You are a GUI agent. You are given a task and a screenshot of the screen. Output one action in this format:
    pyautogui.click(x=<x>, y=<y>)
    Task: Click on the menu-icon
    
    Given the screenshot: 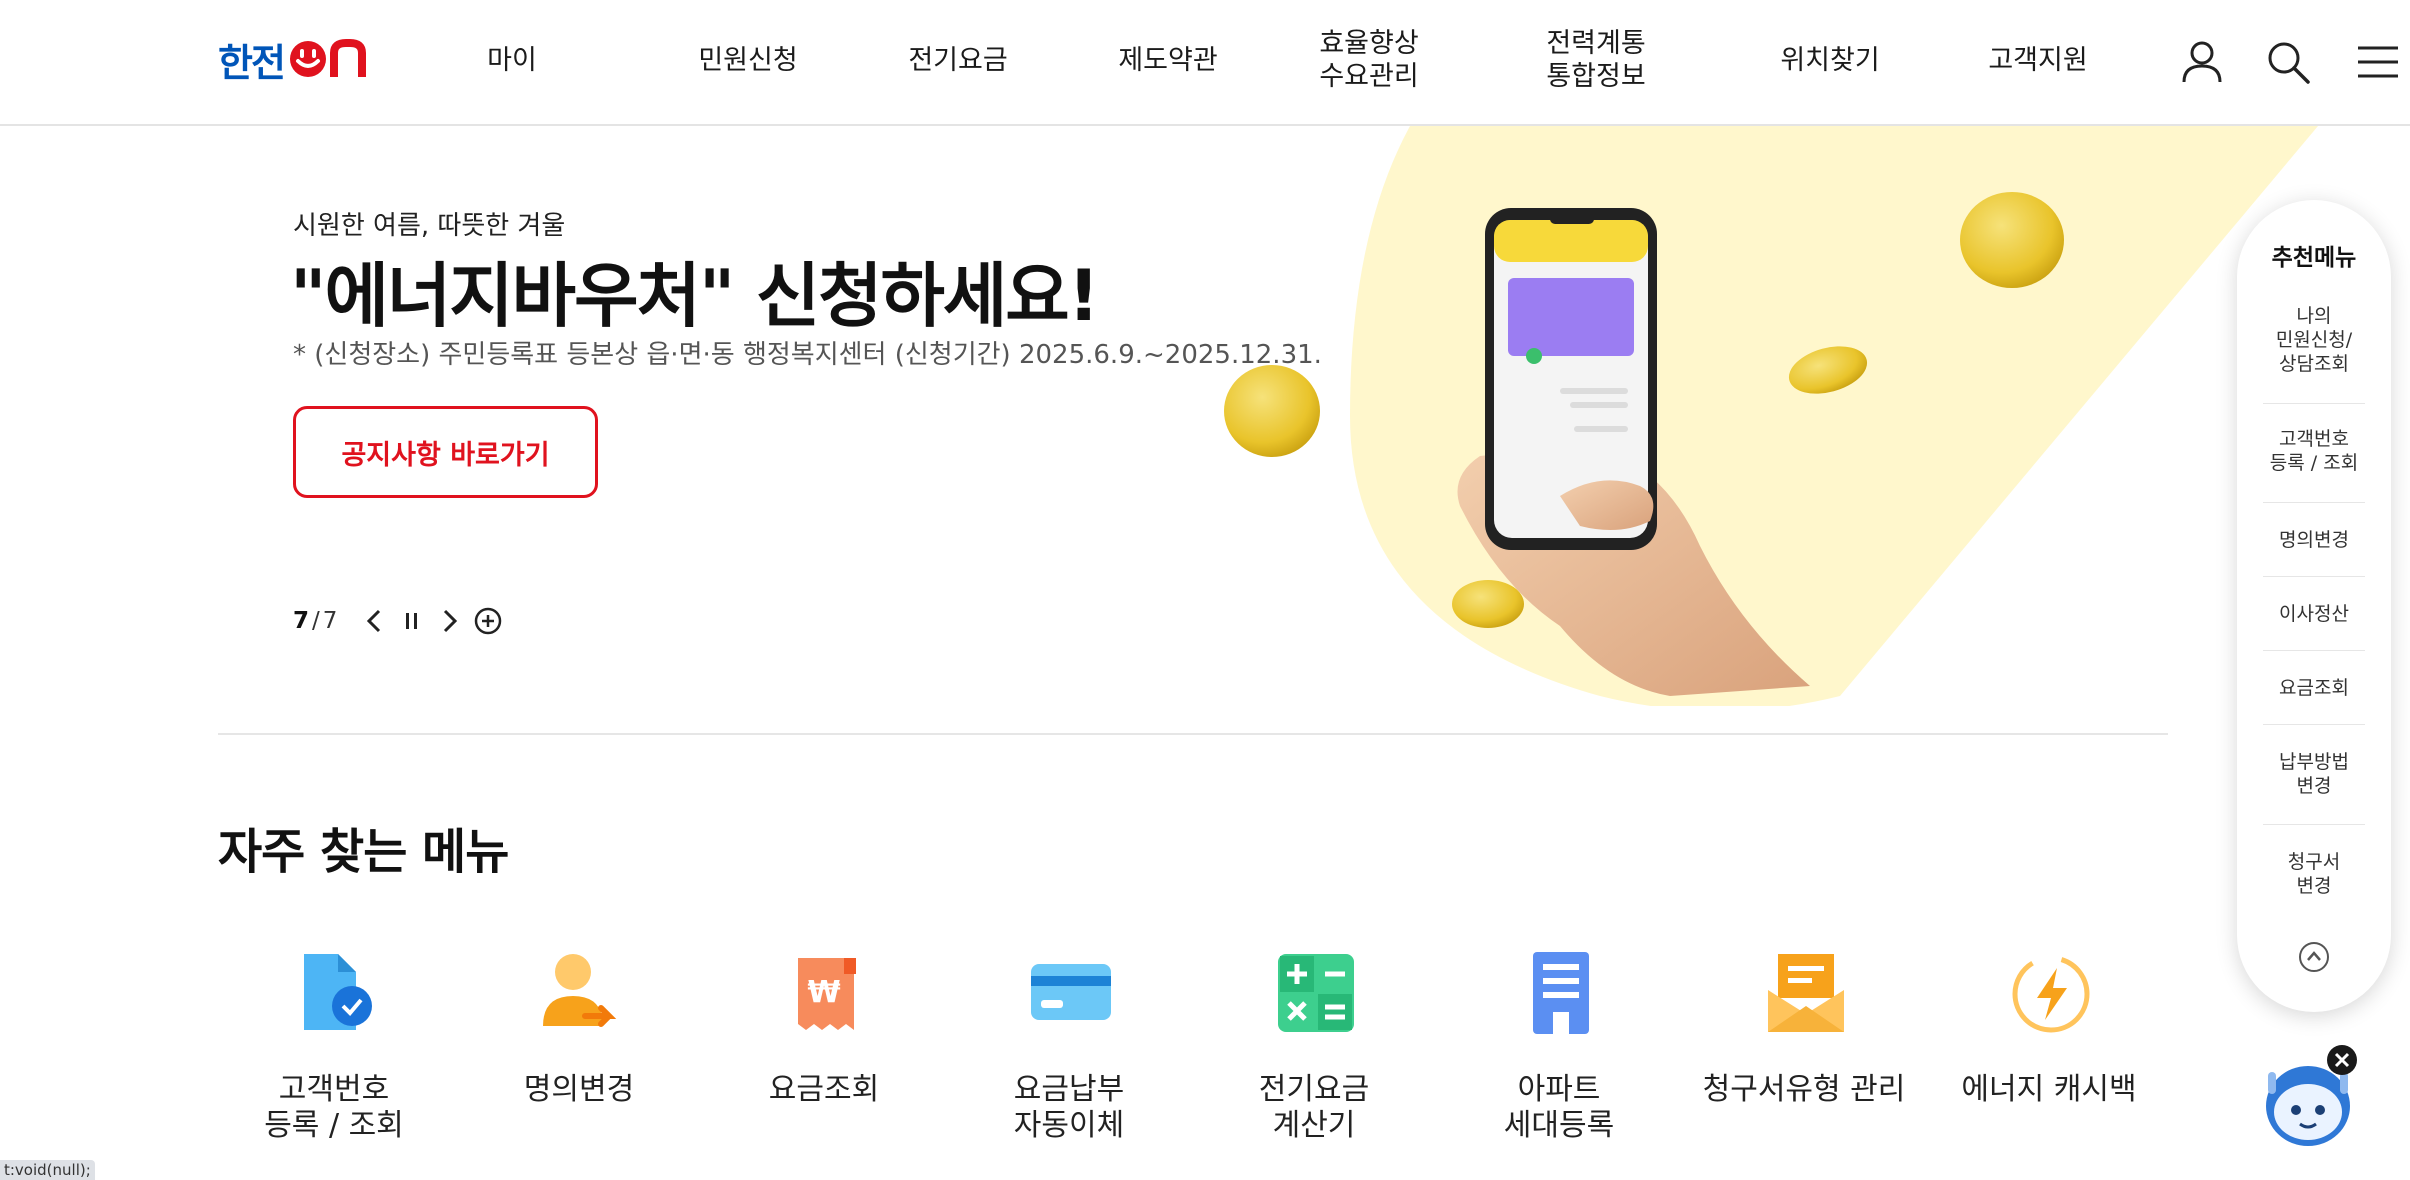 What is the action you would take?
    pyautogui.click(x=2378, y=62)
    